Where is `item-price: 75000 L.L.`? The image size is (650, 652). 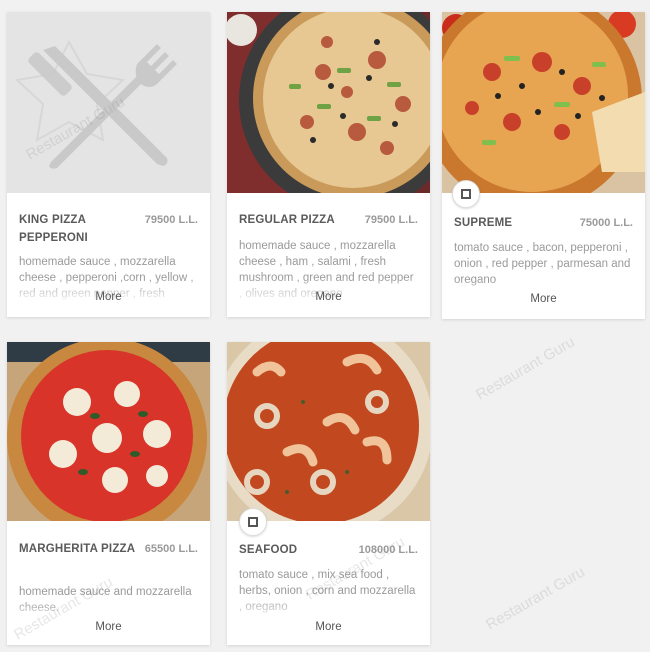 item-price: 75000 L.L. is located at coordinates (606, 223).